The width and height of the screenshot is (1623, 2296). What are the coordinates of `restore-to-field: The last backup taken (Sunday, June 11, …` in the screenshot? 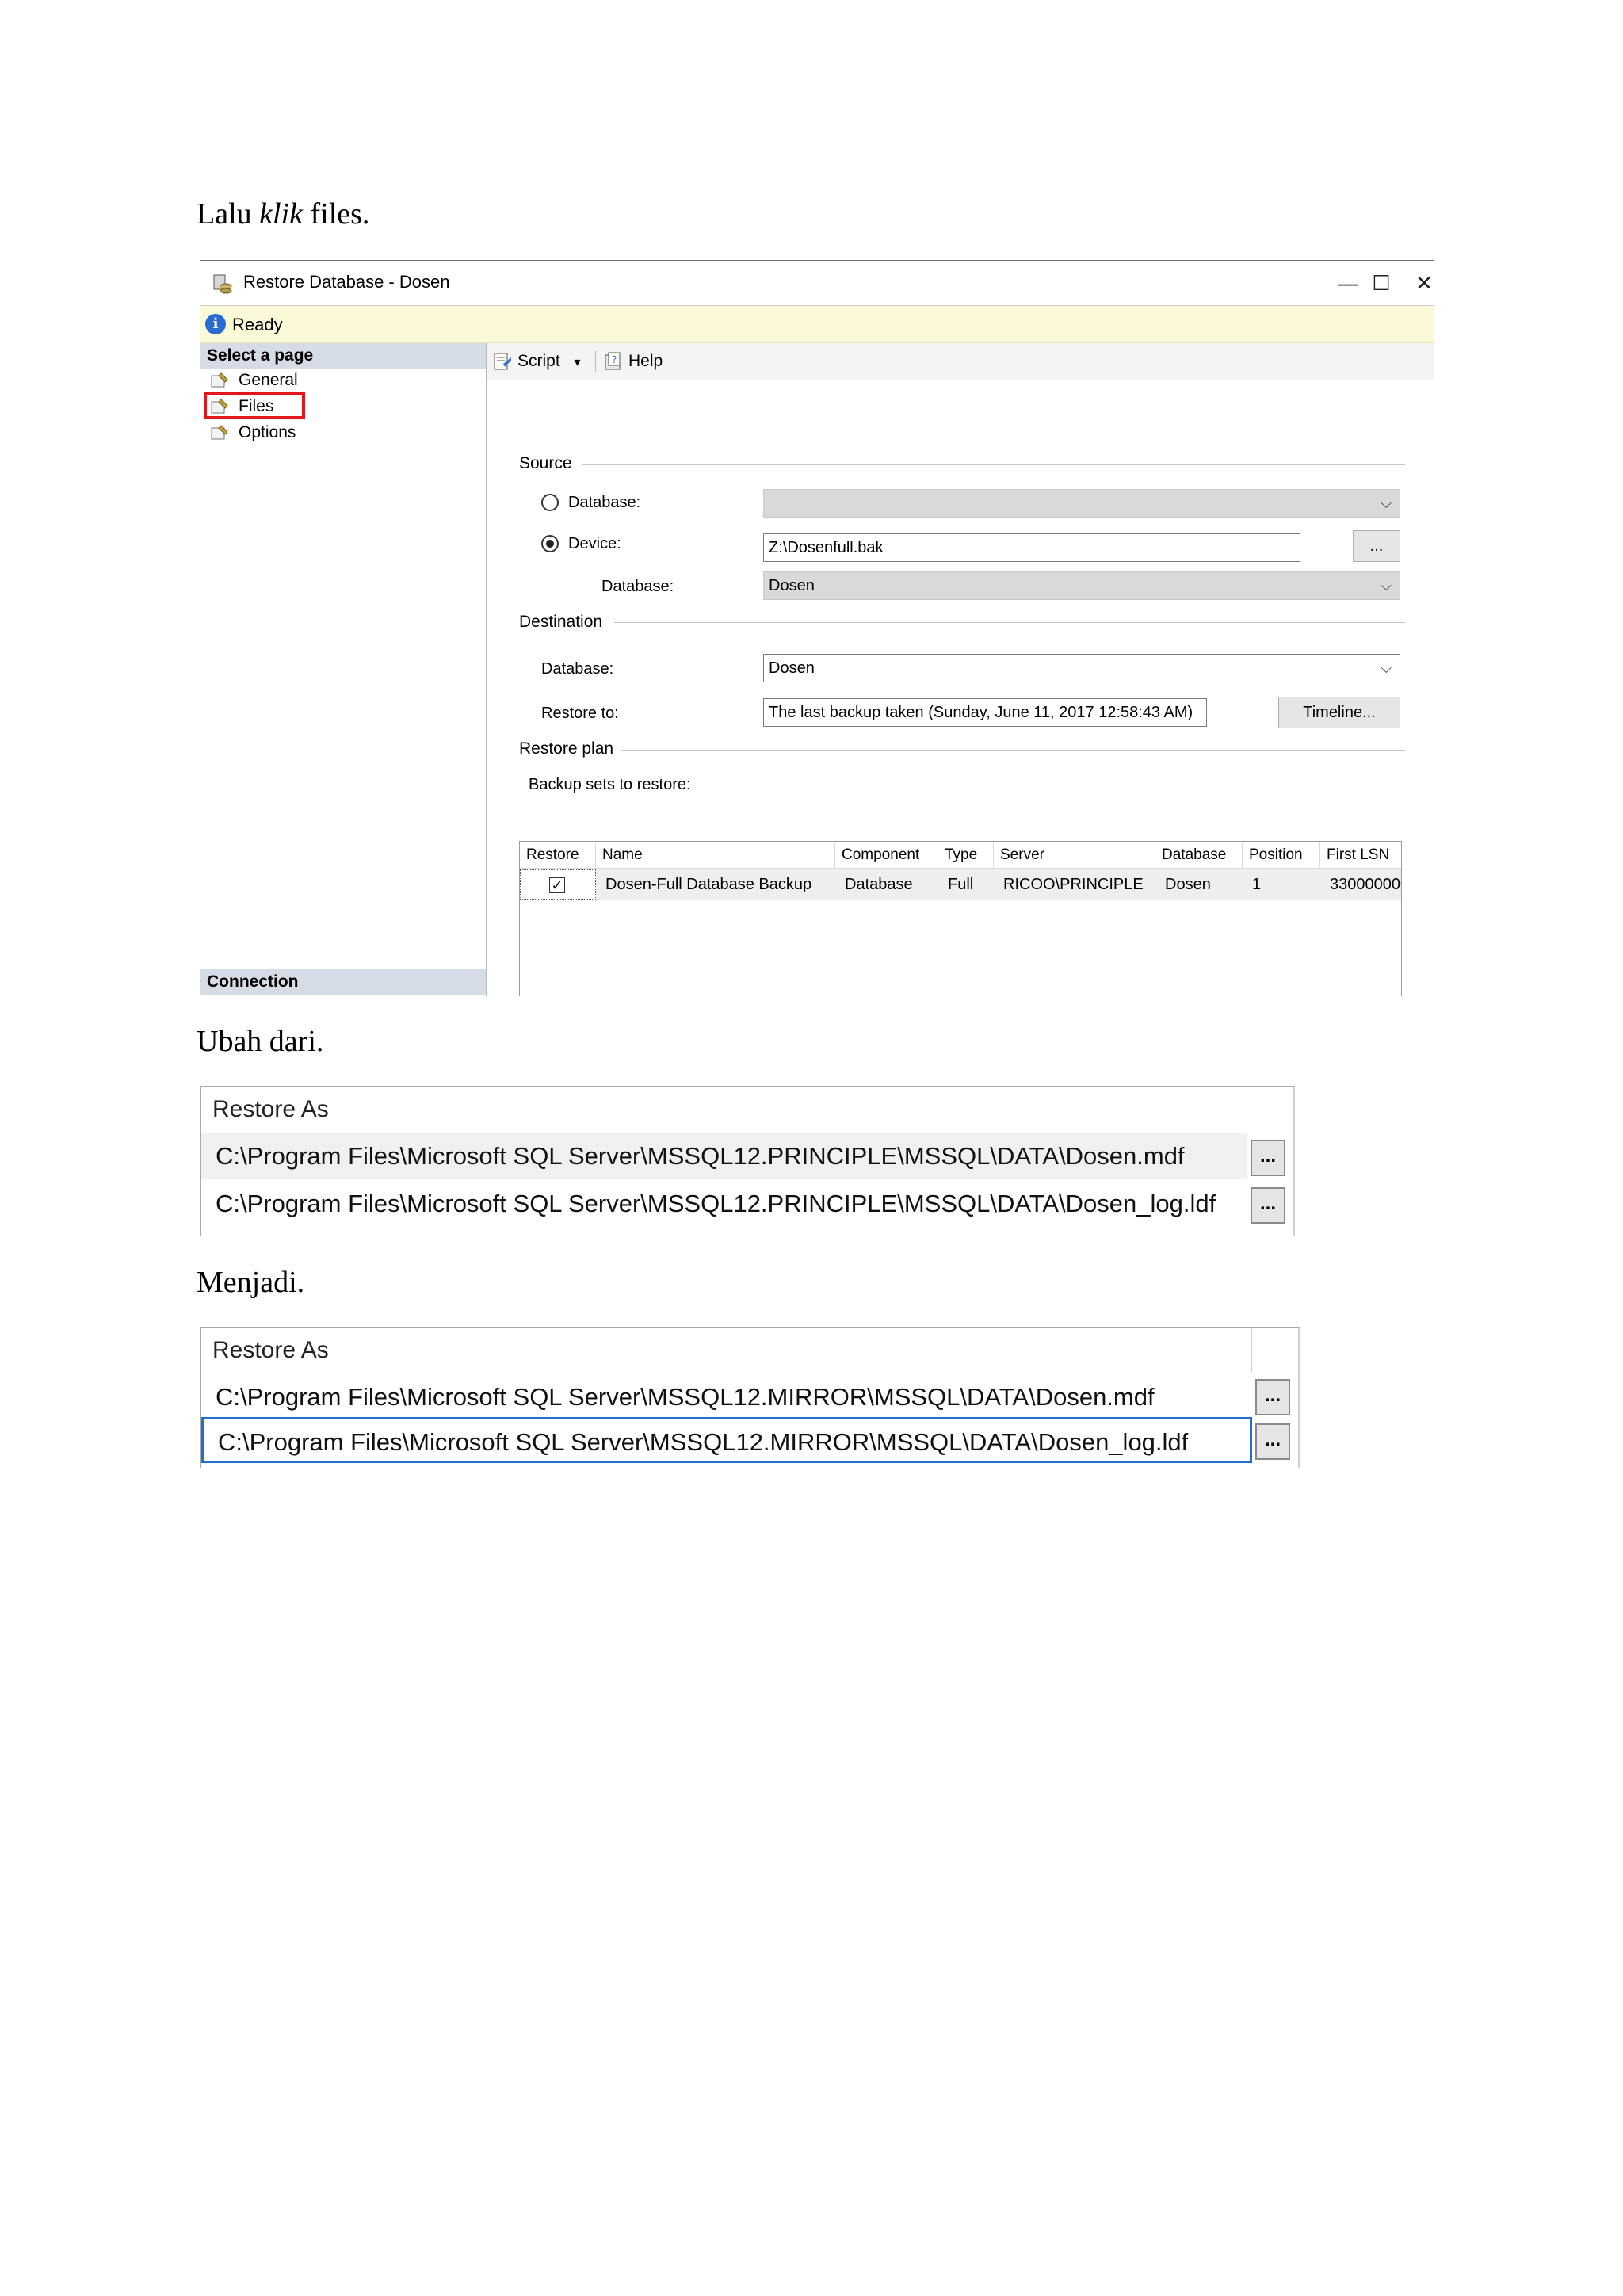 It's located at (985, 712).